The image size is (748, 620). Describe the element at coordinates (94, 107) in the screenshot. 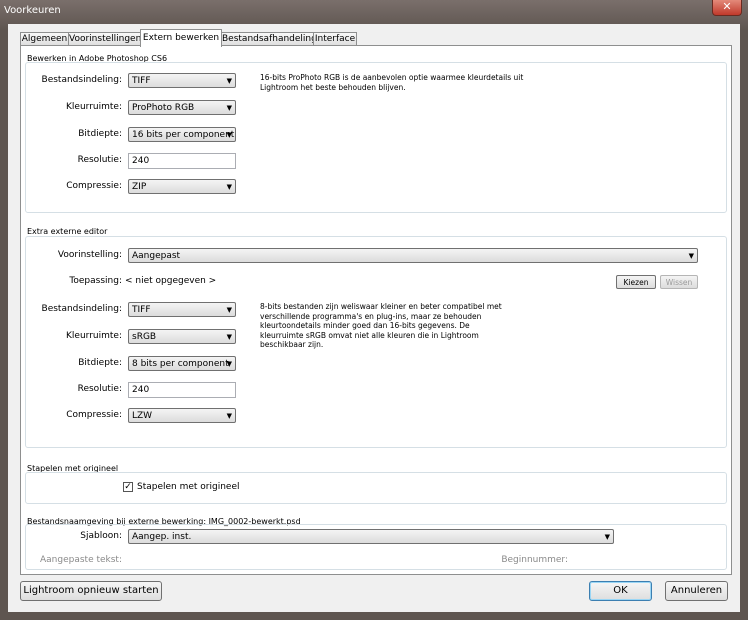

I see `ps-colorspace-label: Kleurruimte:` at that location.